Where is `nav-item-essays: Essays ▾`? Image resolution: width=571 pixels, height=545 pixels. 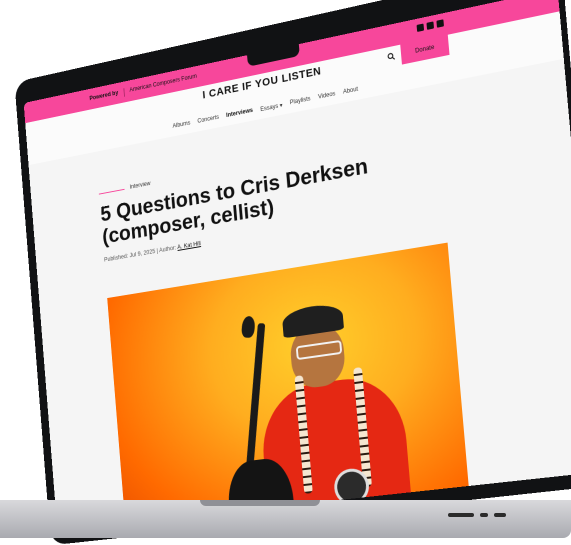
nav-item-essays: Essays ▾ is located at coordinates (271, 107).